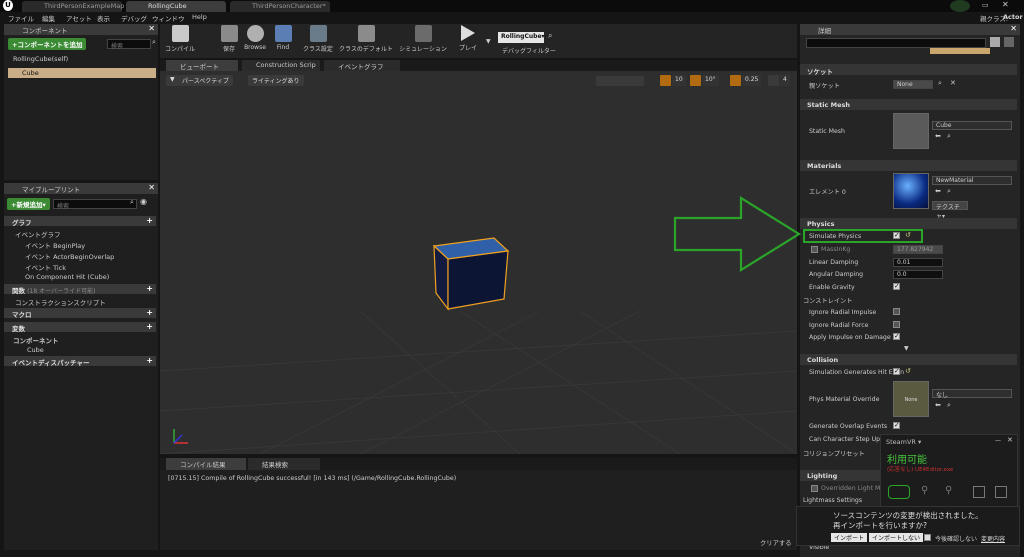 The image size is (1024, 557). Describe the element at coordinates (80, 327) in the screenshot. I see `section-variables: 変数 +` at that location.